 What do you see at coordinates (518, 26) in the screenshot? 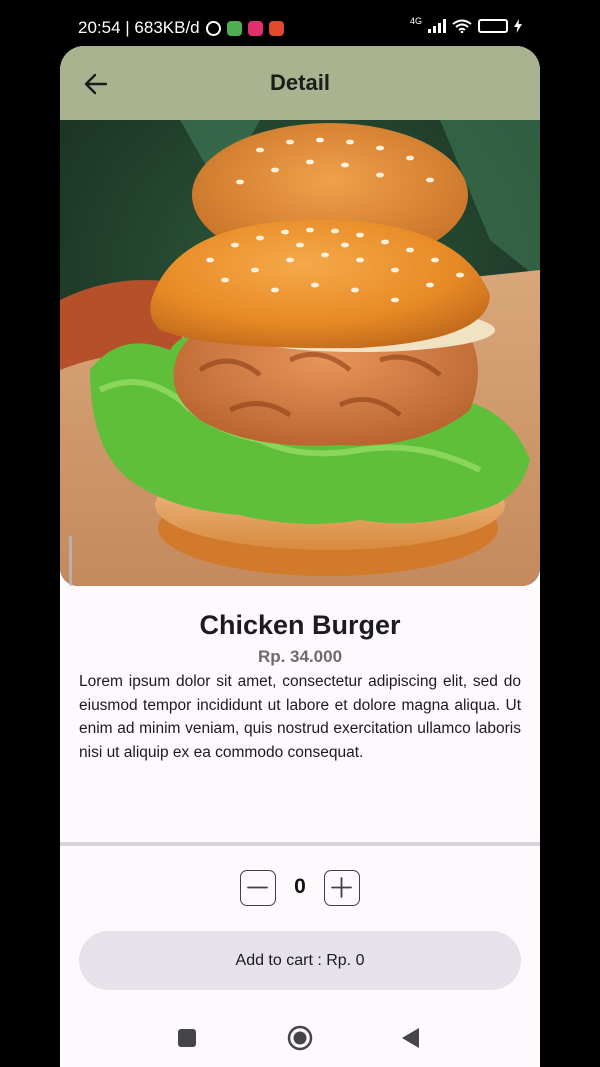
I see `charging-icon` at bounding box center [518, 26].